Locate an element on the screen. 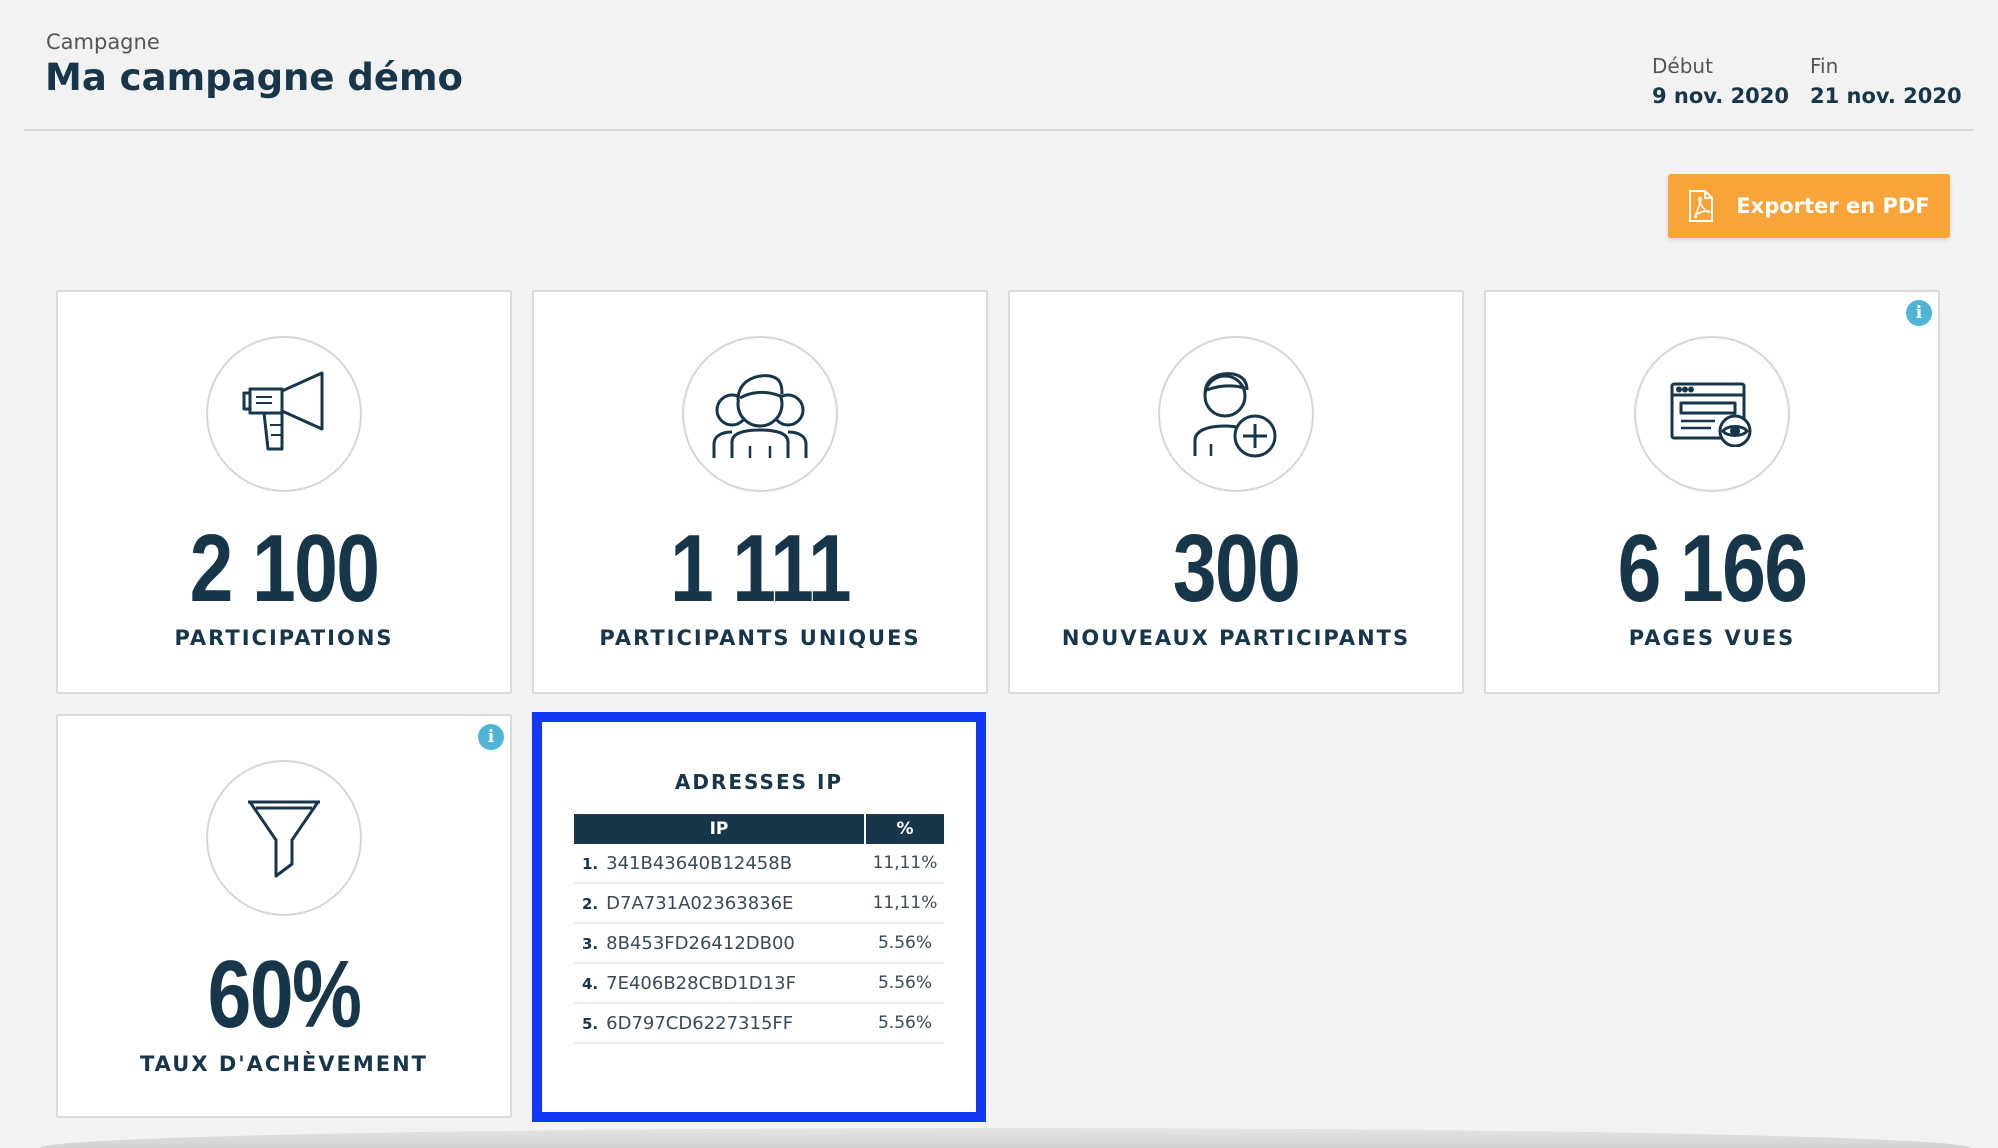  stat-label: PARTICIPATIONS is located at coordinates (284, 638).